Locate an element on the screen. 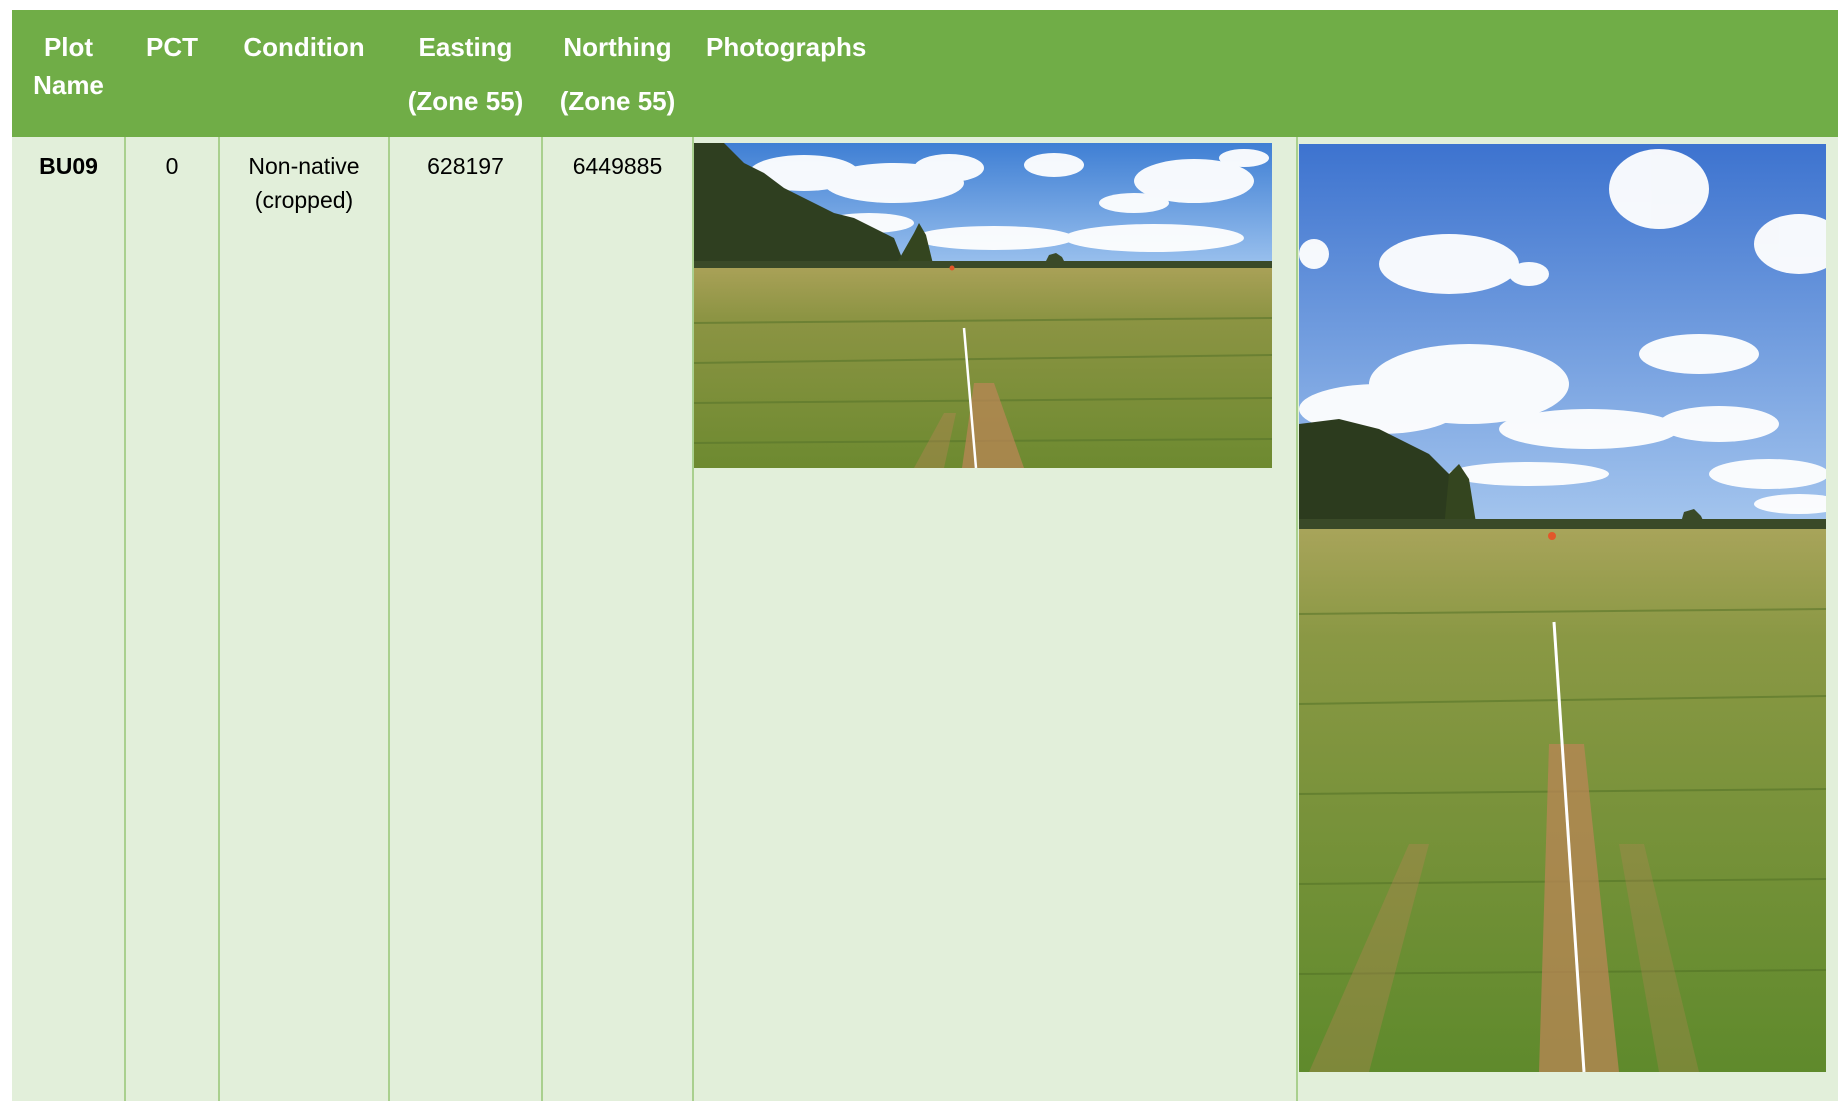  header-photographs: Photographs is located at coordinates (786, 47).